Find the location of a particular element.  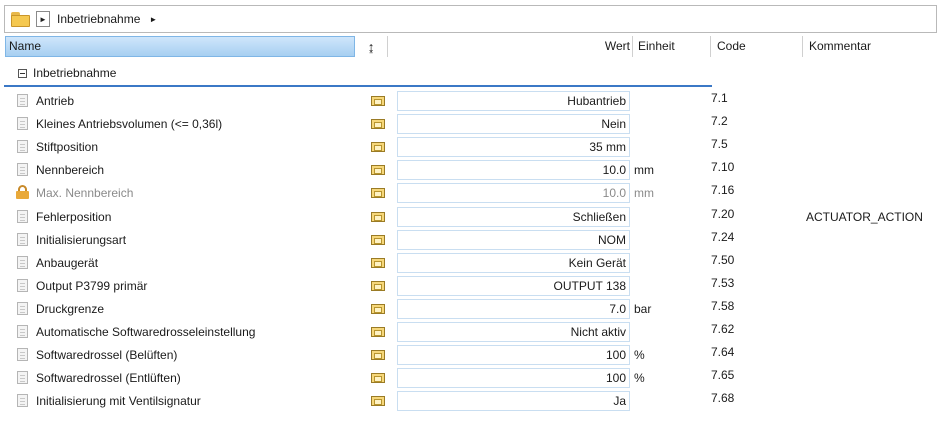

group-header: Inbetriebnahme is located at coordinates (67, 73).